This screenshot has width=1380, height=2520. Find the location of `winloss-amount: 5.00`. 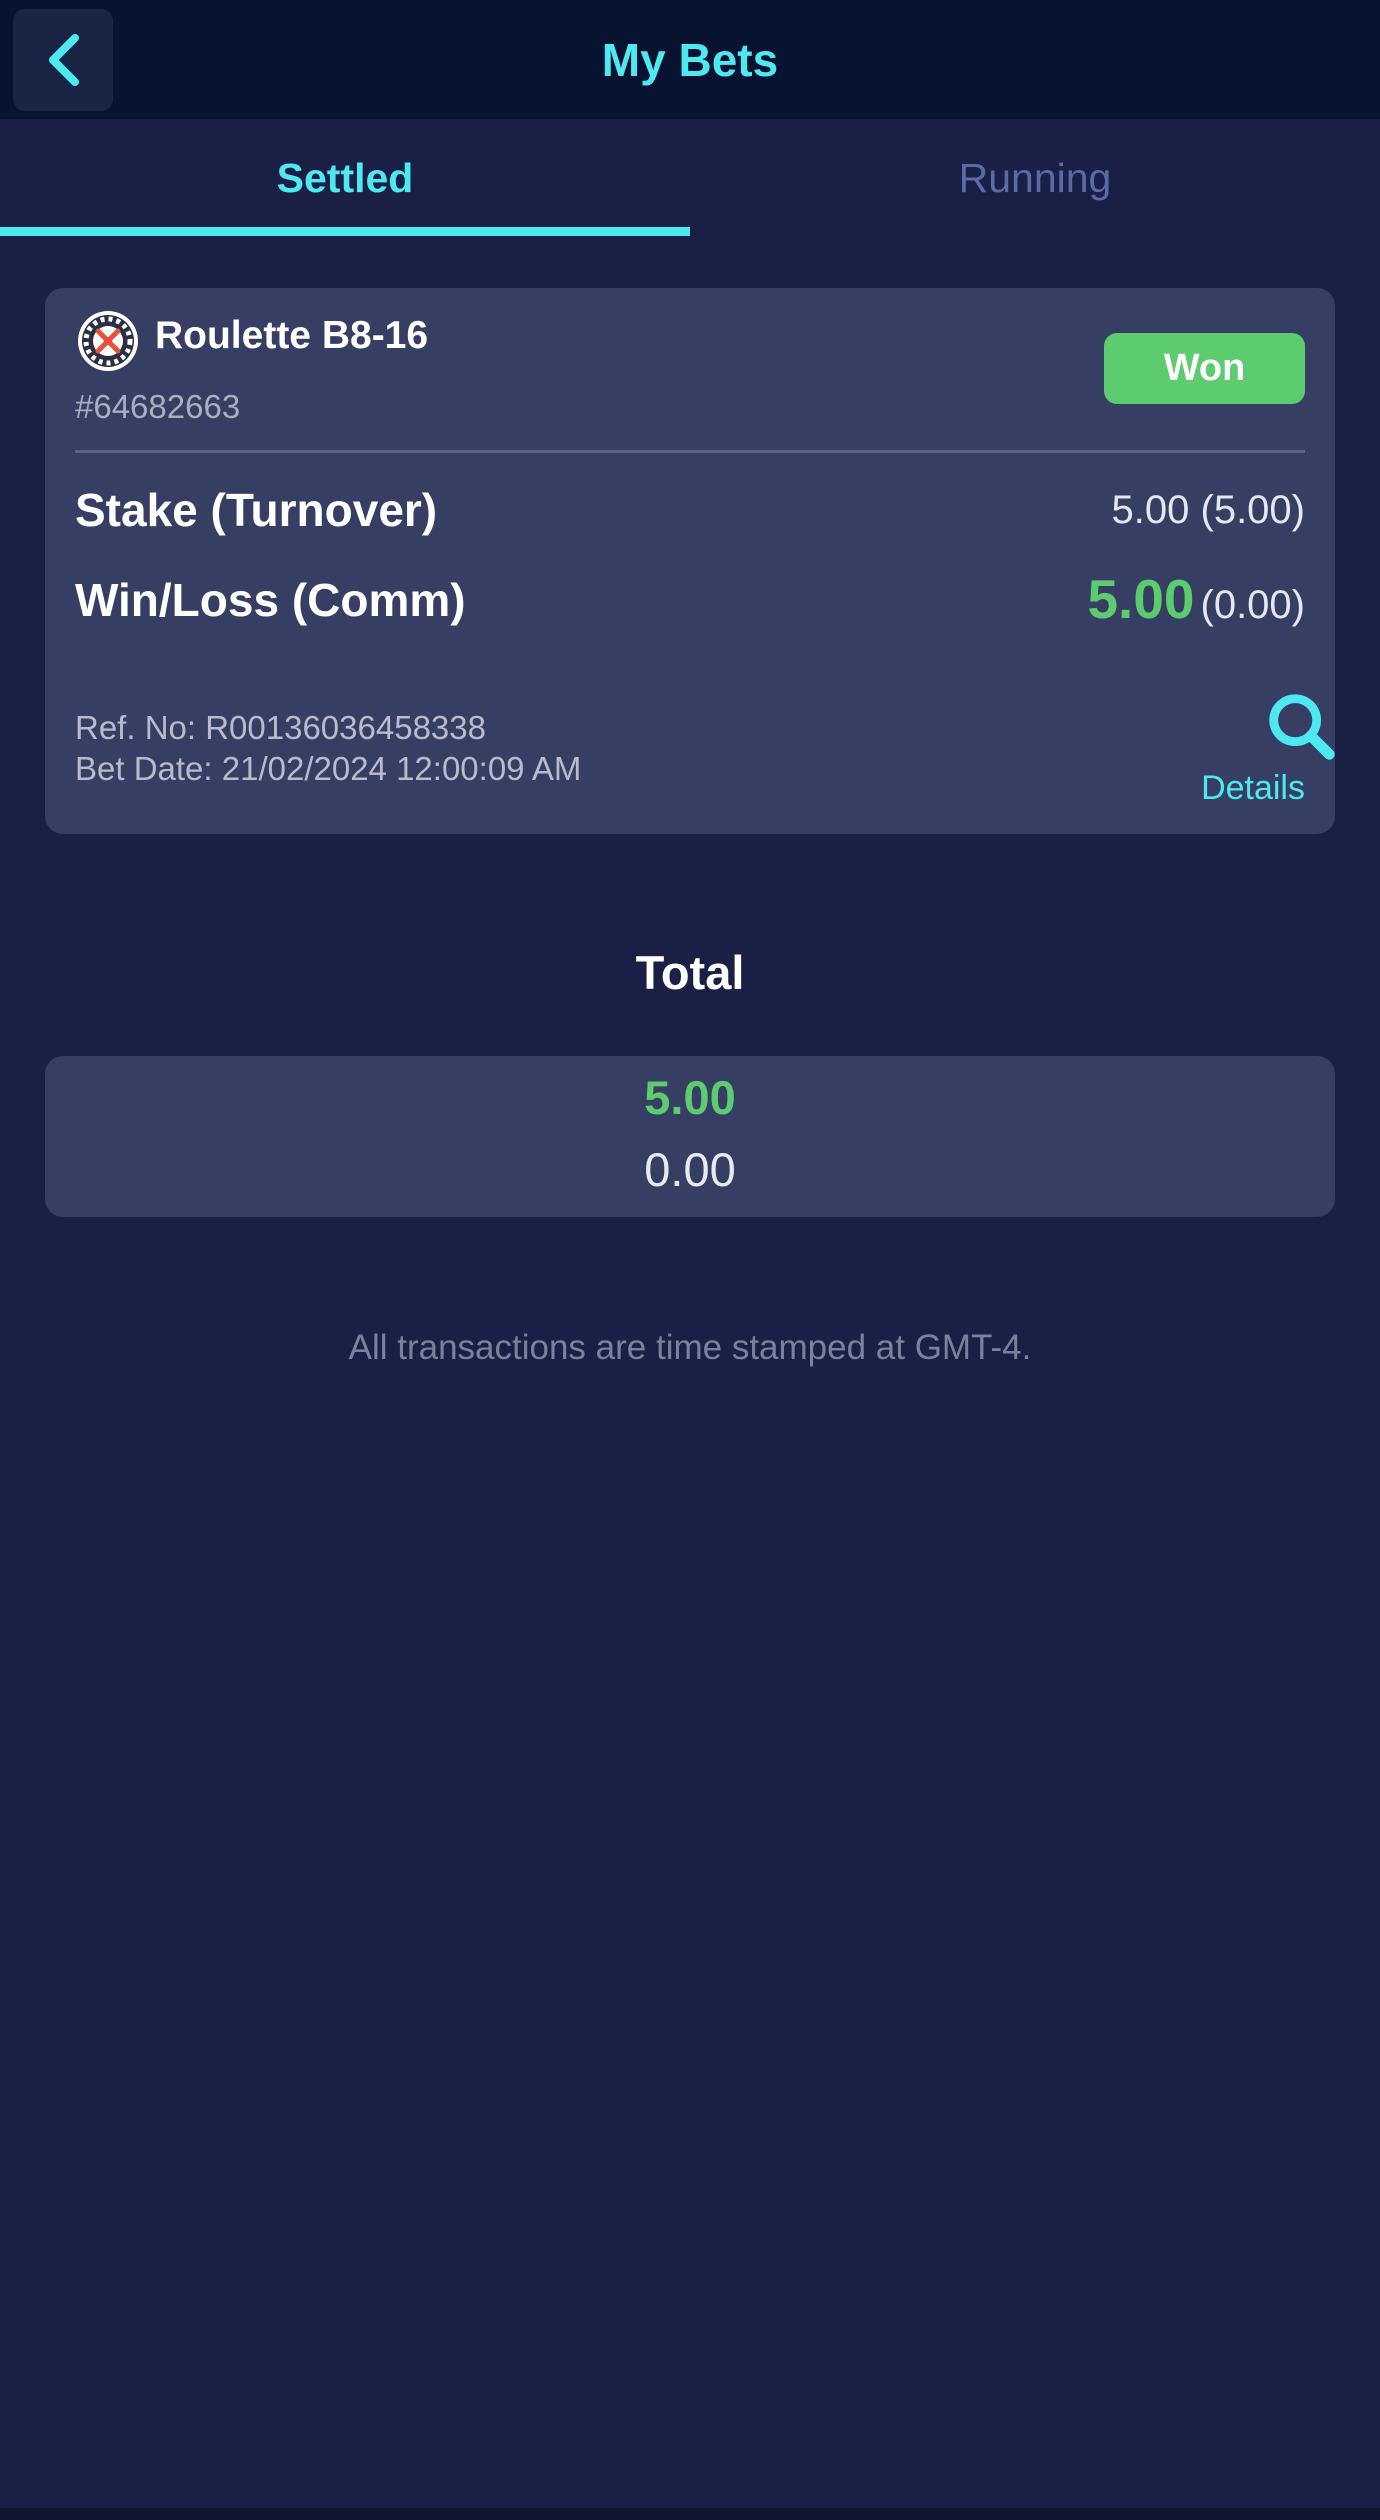

winloss-amount: 5.00 is located at coordinates (1141, 599).